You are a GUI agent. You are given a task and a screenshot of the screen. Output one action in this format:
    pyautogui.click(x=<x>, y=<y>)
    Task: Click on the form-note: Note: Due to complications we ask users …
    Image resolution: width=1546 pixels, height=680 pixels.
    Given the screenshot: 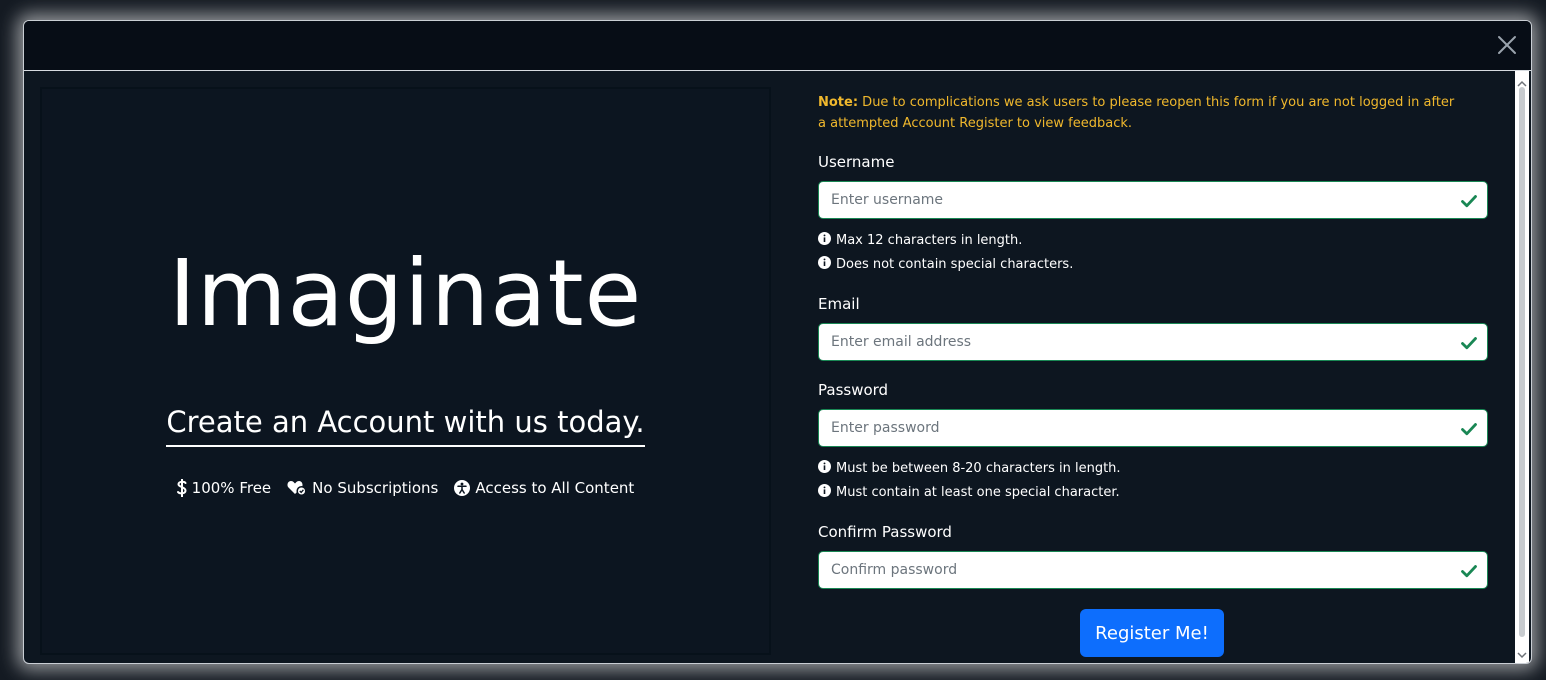 What is the action you would take?
    pyautogui.click(x=1138, y=113)
    